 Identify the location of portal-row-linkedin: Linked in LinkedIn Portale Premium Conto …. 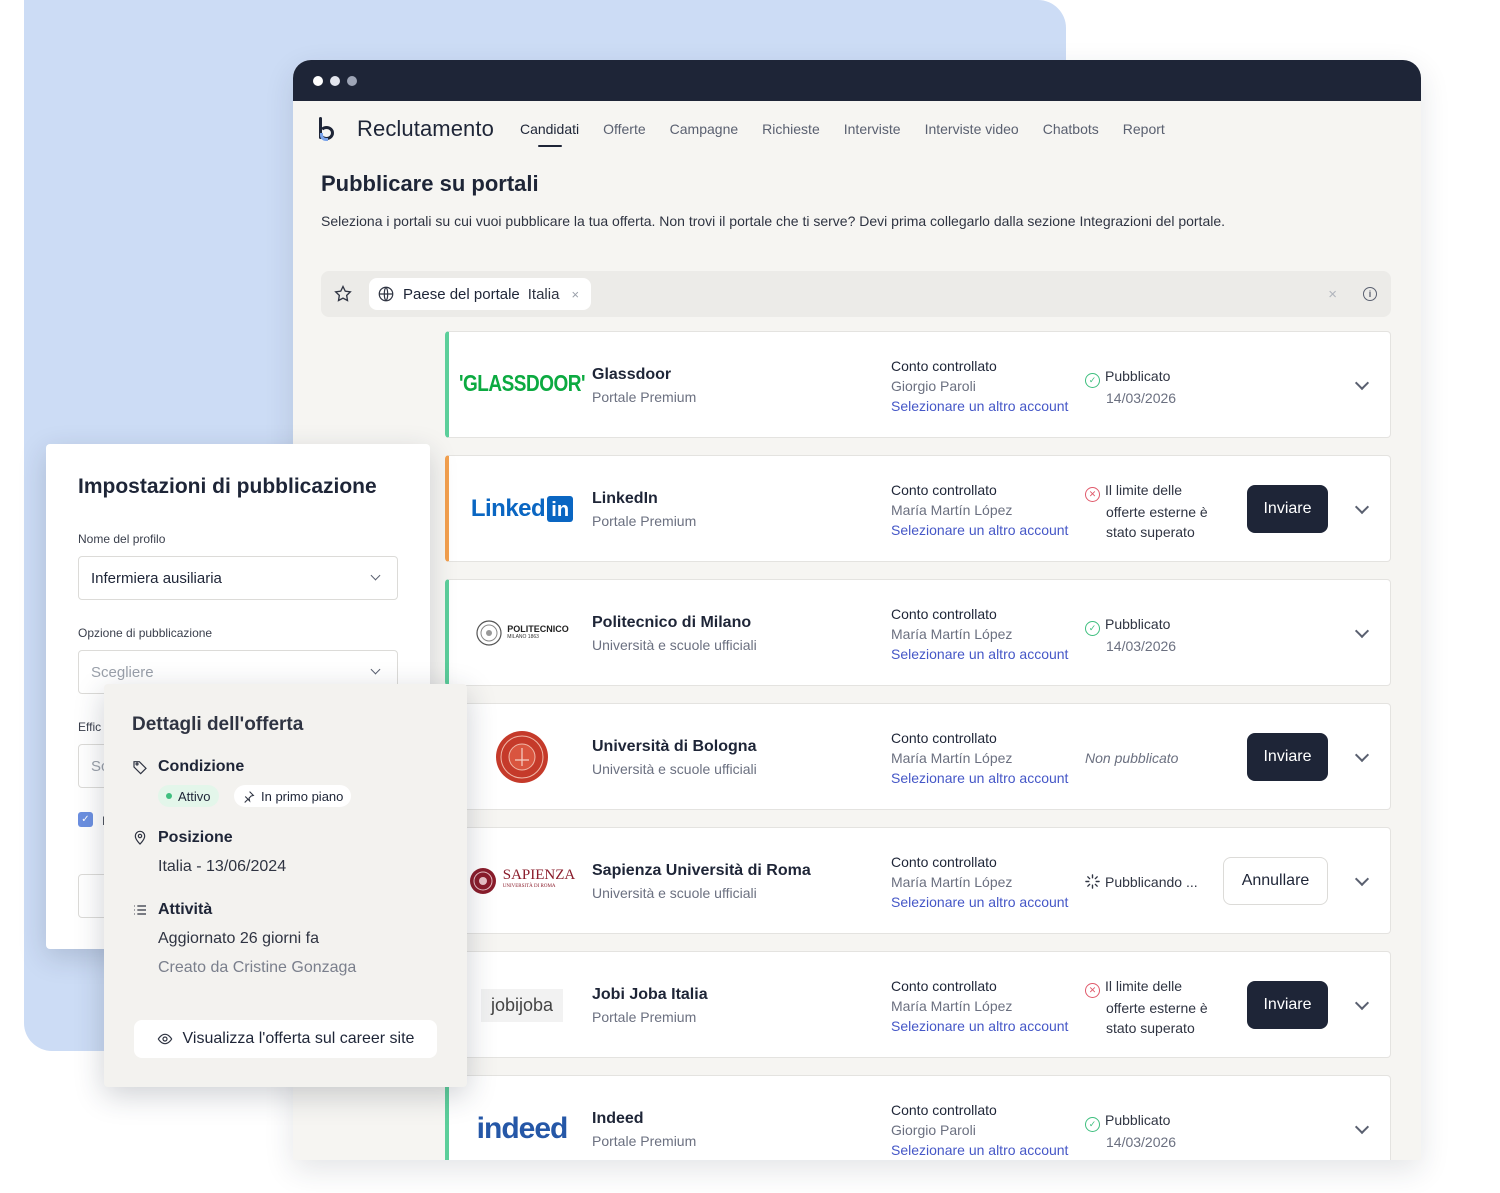
(918, 508).